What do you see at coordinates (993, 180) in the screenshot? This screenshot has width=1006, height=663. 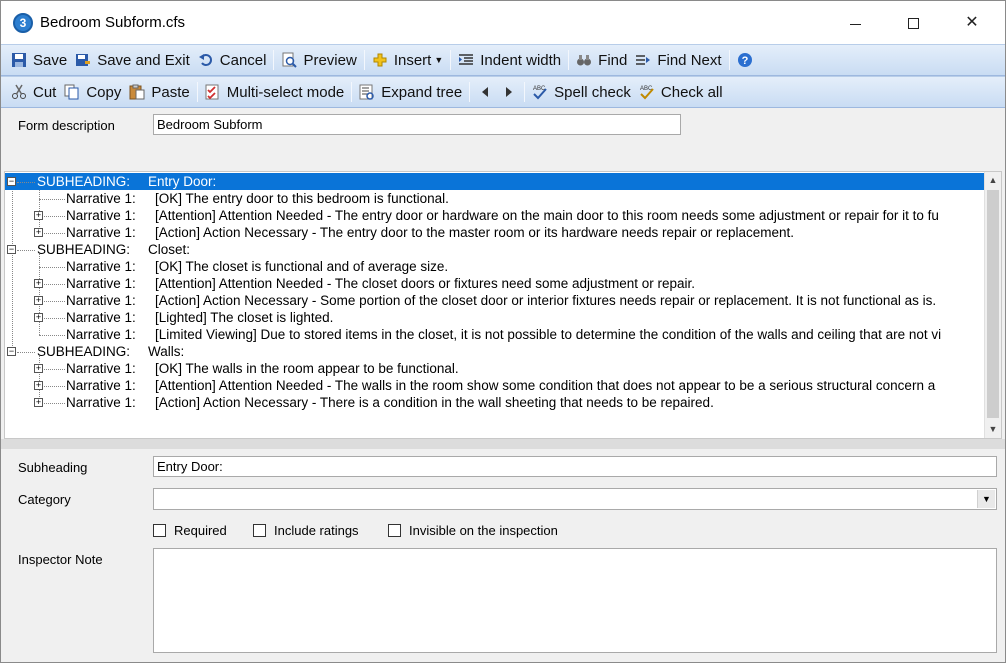 I see `scroll-up-icon: ▲` at bounding box center [993, 180].